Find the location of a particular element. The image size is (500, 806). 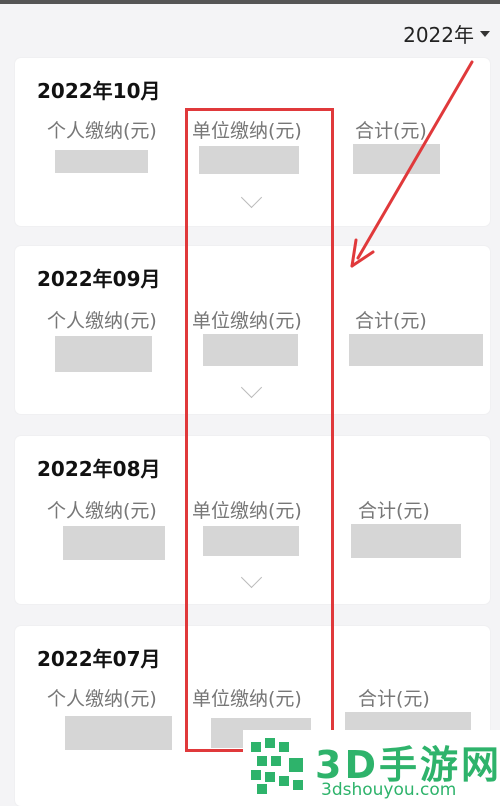

record-month: 2022年09月 is located at coordinates (99, 279).